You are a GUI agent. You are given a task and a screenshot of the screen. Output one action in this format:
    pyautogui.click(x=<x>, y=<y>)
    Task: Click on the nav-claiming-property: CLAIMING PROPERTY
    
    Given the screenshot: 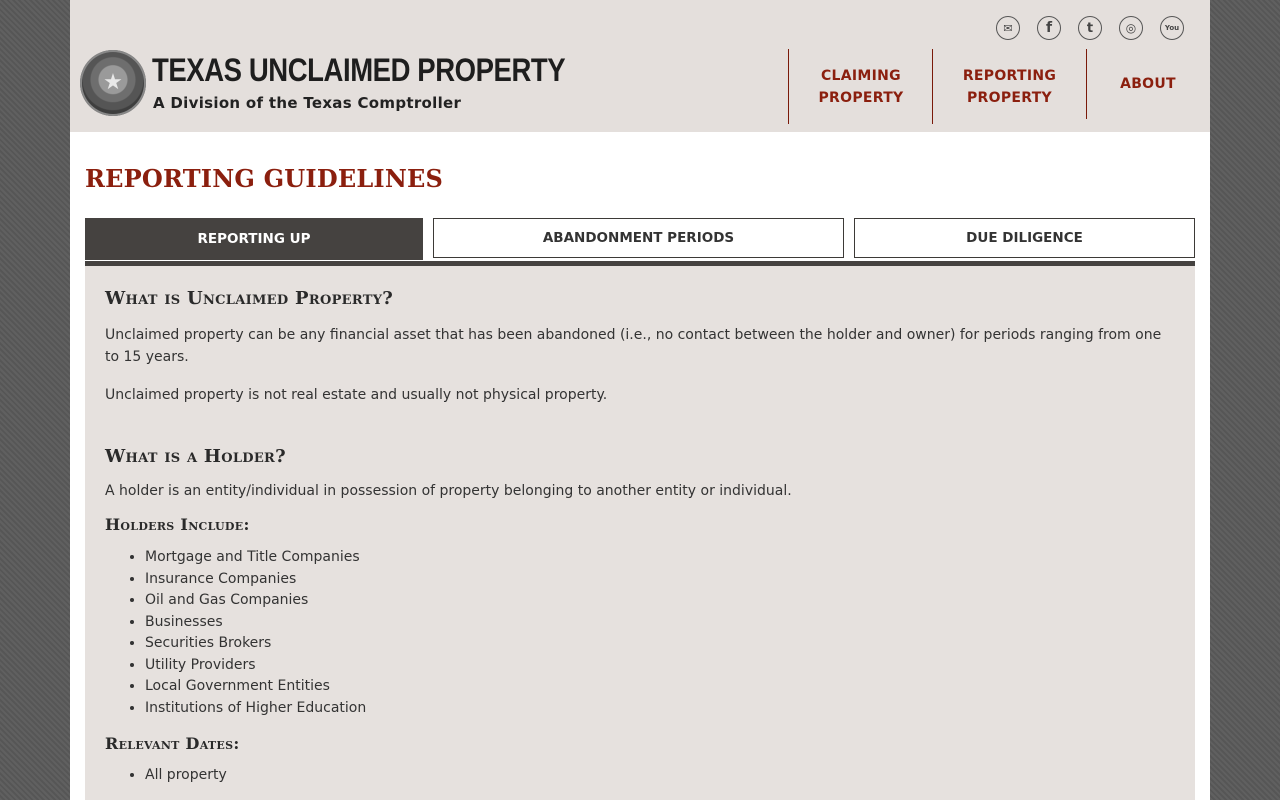 What is the action you would take?
    pyautogui.click(x=860, y=86)
    